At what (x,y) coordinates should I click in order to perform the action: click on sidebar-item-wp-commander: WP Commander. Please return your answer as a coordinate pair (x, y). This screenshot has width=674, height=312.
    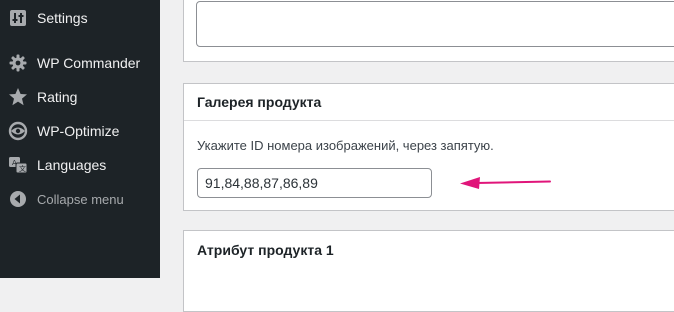
    Looking at the image, I should click on (80, 63).